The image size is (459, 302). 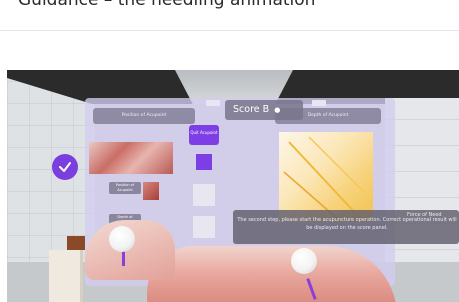 I want to click on tissue-thumbnail, so click(x=151, y=191).